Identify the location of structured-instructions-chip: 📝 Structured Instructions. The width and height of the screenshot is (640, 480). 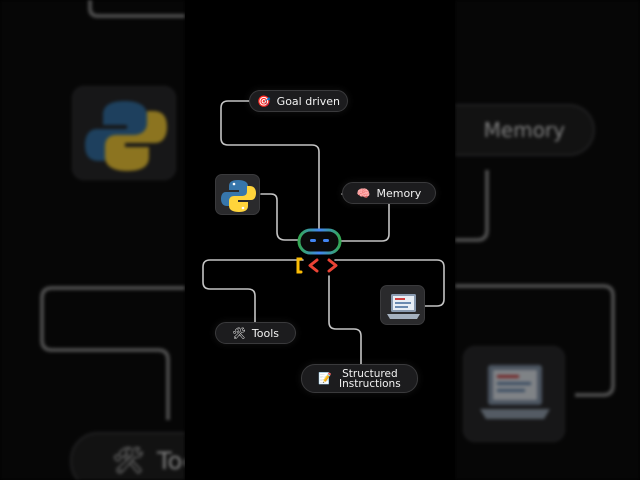
(359, 378).